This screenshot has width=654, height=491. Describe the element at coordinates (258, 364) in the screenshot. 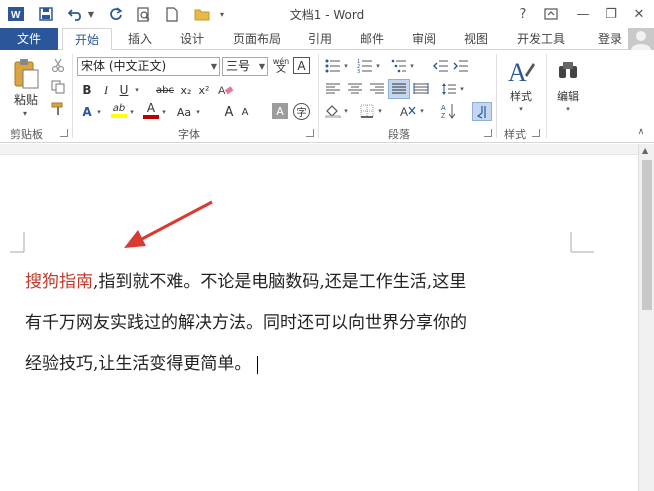

I see `text-cursor` at that location.